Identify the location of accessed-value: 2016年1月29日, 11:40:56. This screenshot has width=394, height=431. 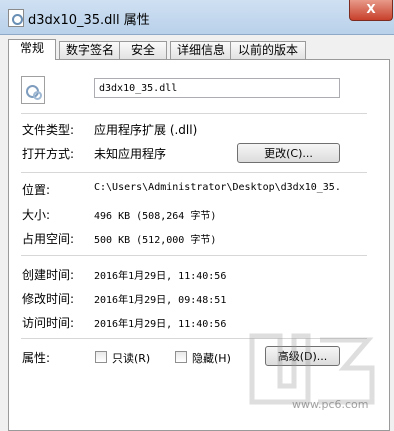
(160, 324).